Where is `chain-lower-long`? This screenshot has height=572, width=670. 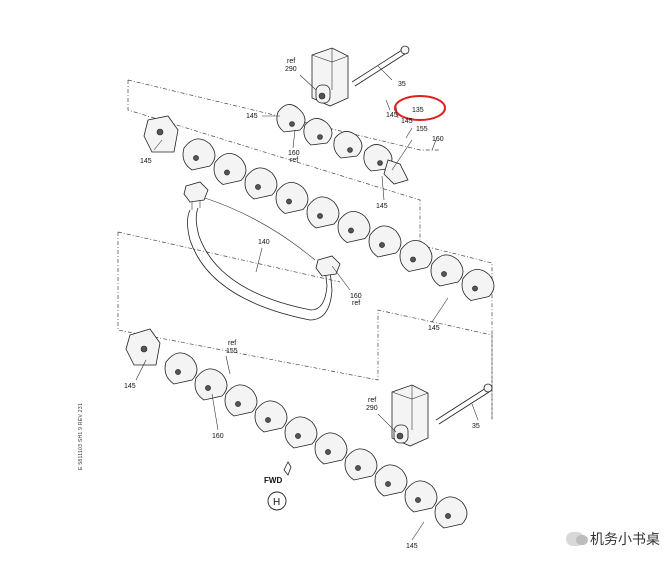
chain-lower-long is located at coordinates (143, 347).